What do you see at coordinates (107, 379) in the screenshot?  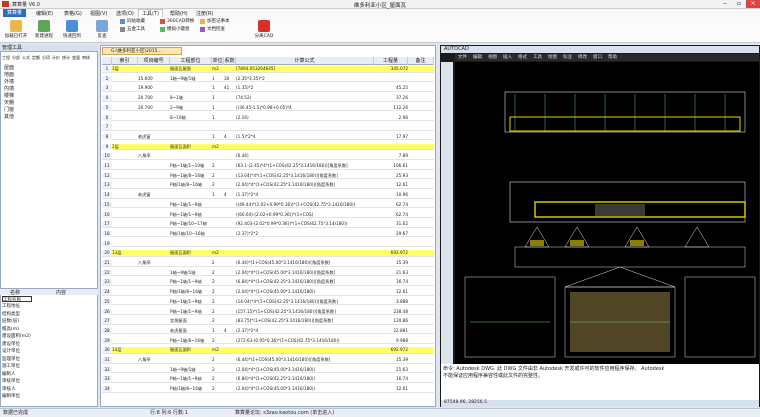 I see `table-cell-no: 33` at bounding box center [107, 379].